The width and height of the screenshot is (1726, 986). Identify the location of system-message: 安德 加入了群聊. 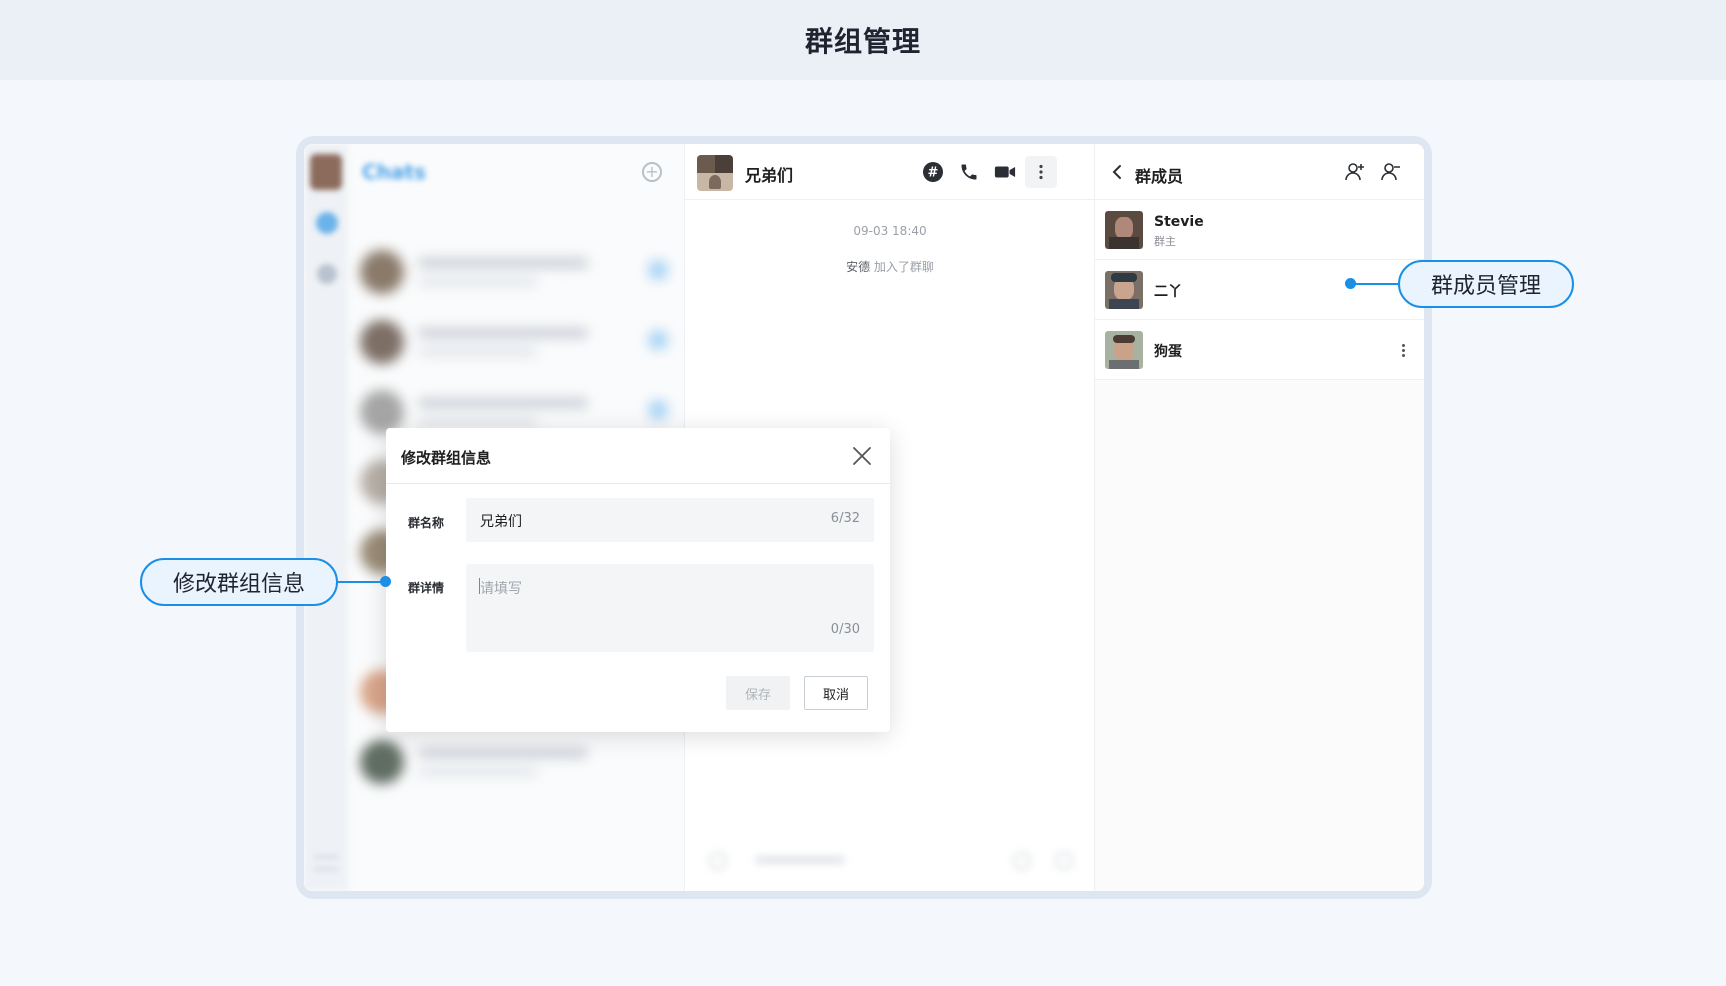
(890, 266).